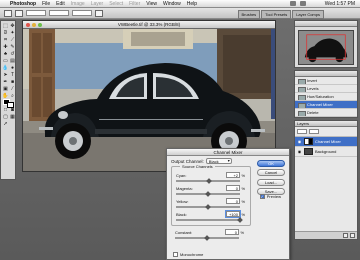 Image resolution: width=360 pixels, height=260 pixels. I want to click on history-item: Hue/Saturation, so click(326, 97).